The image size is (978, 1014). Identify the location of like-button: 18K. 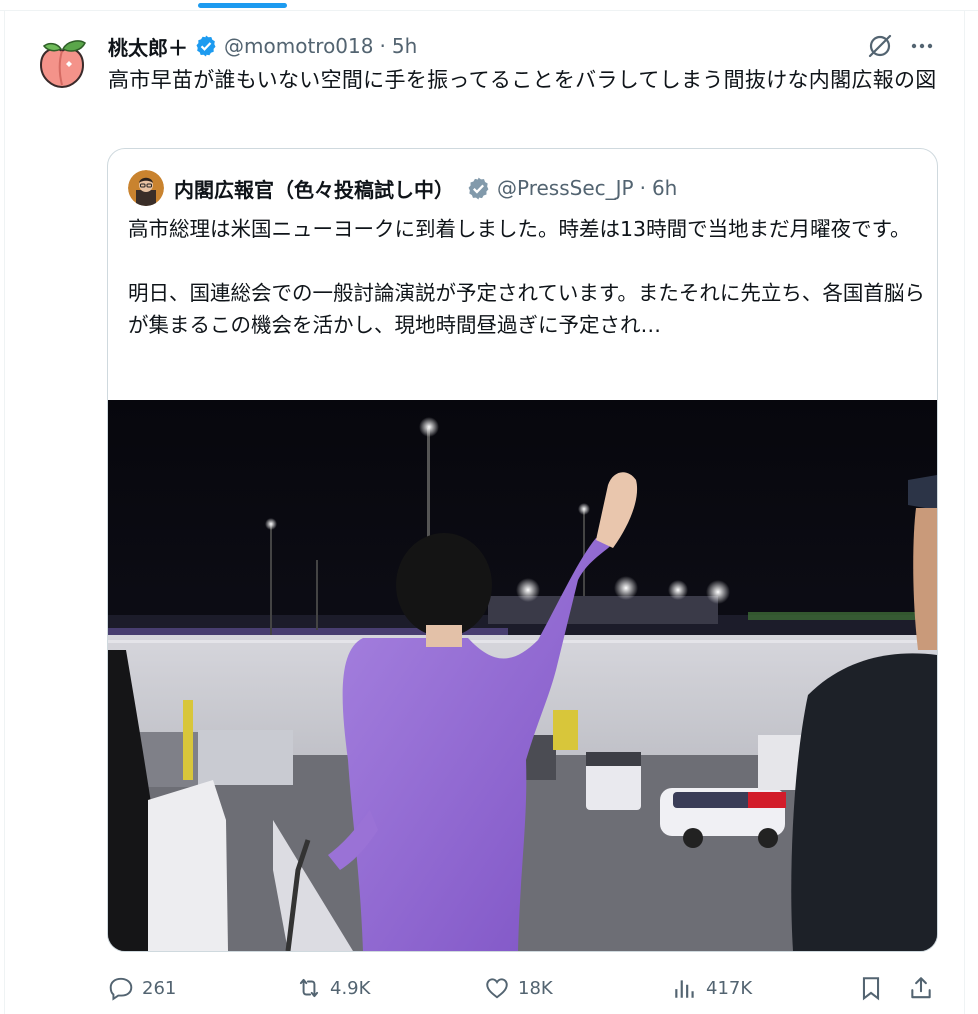
(518, 988).